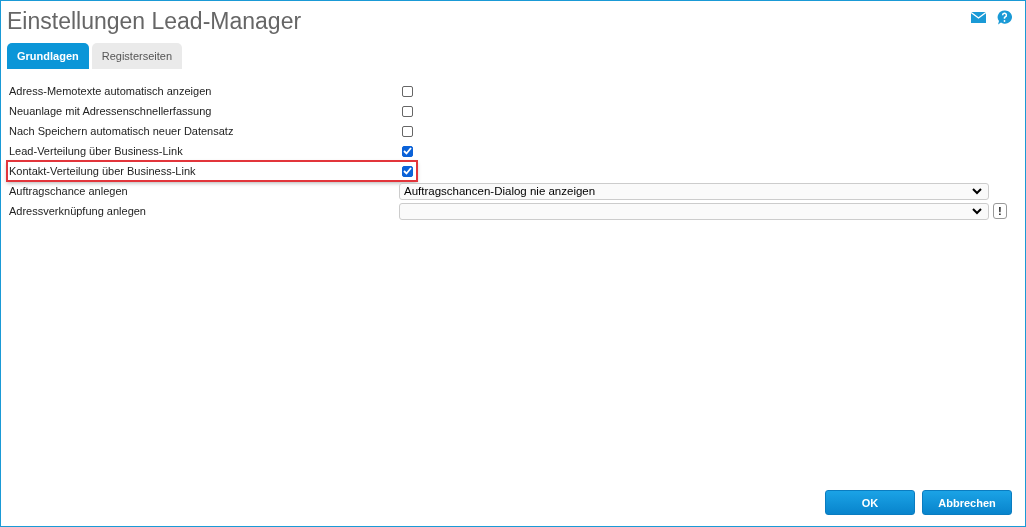  What do you see at coordinates (103, 171) in the screenshot?
I see `setting-label: Kontakt-Verteilung über Business-Link` at bounding box center [103, 171].